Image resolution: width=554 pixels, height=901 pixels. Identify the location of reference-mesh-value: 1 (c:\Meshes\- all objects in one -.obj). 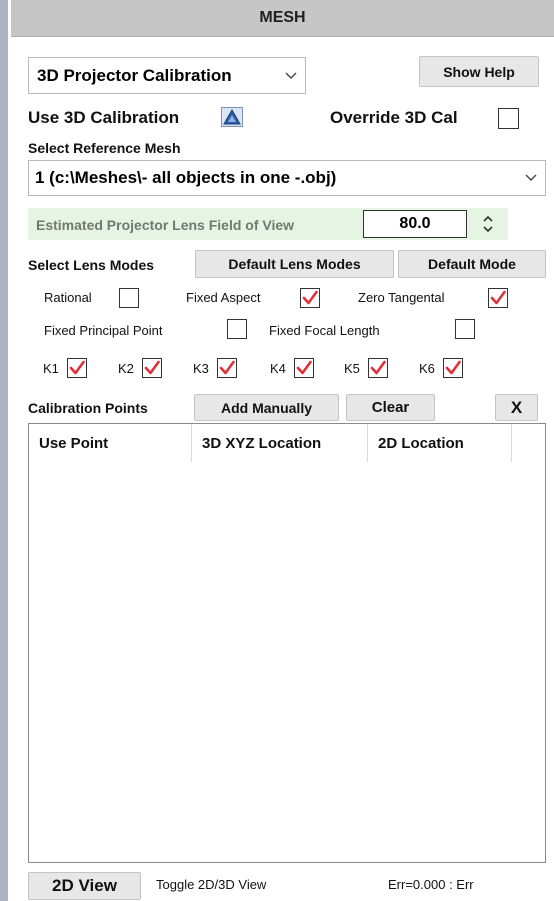
(186, 177).